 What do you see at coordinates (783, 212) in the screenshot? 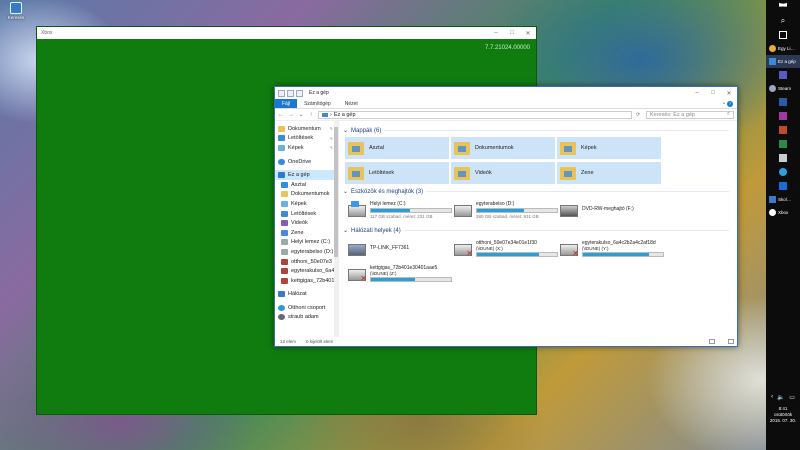
I see `taskbar-app-xbox: Xbox` at bounding box center [783, 212].